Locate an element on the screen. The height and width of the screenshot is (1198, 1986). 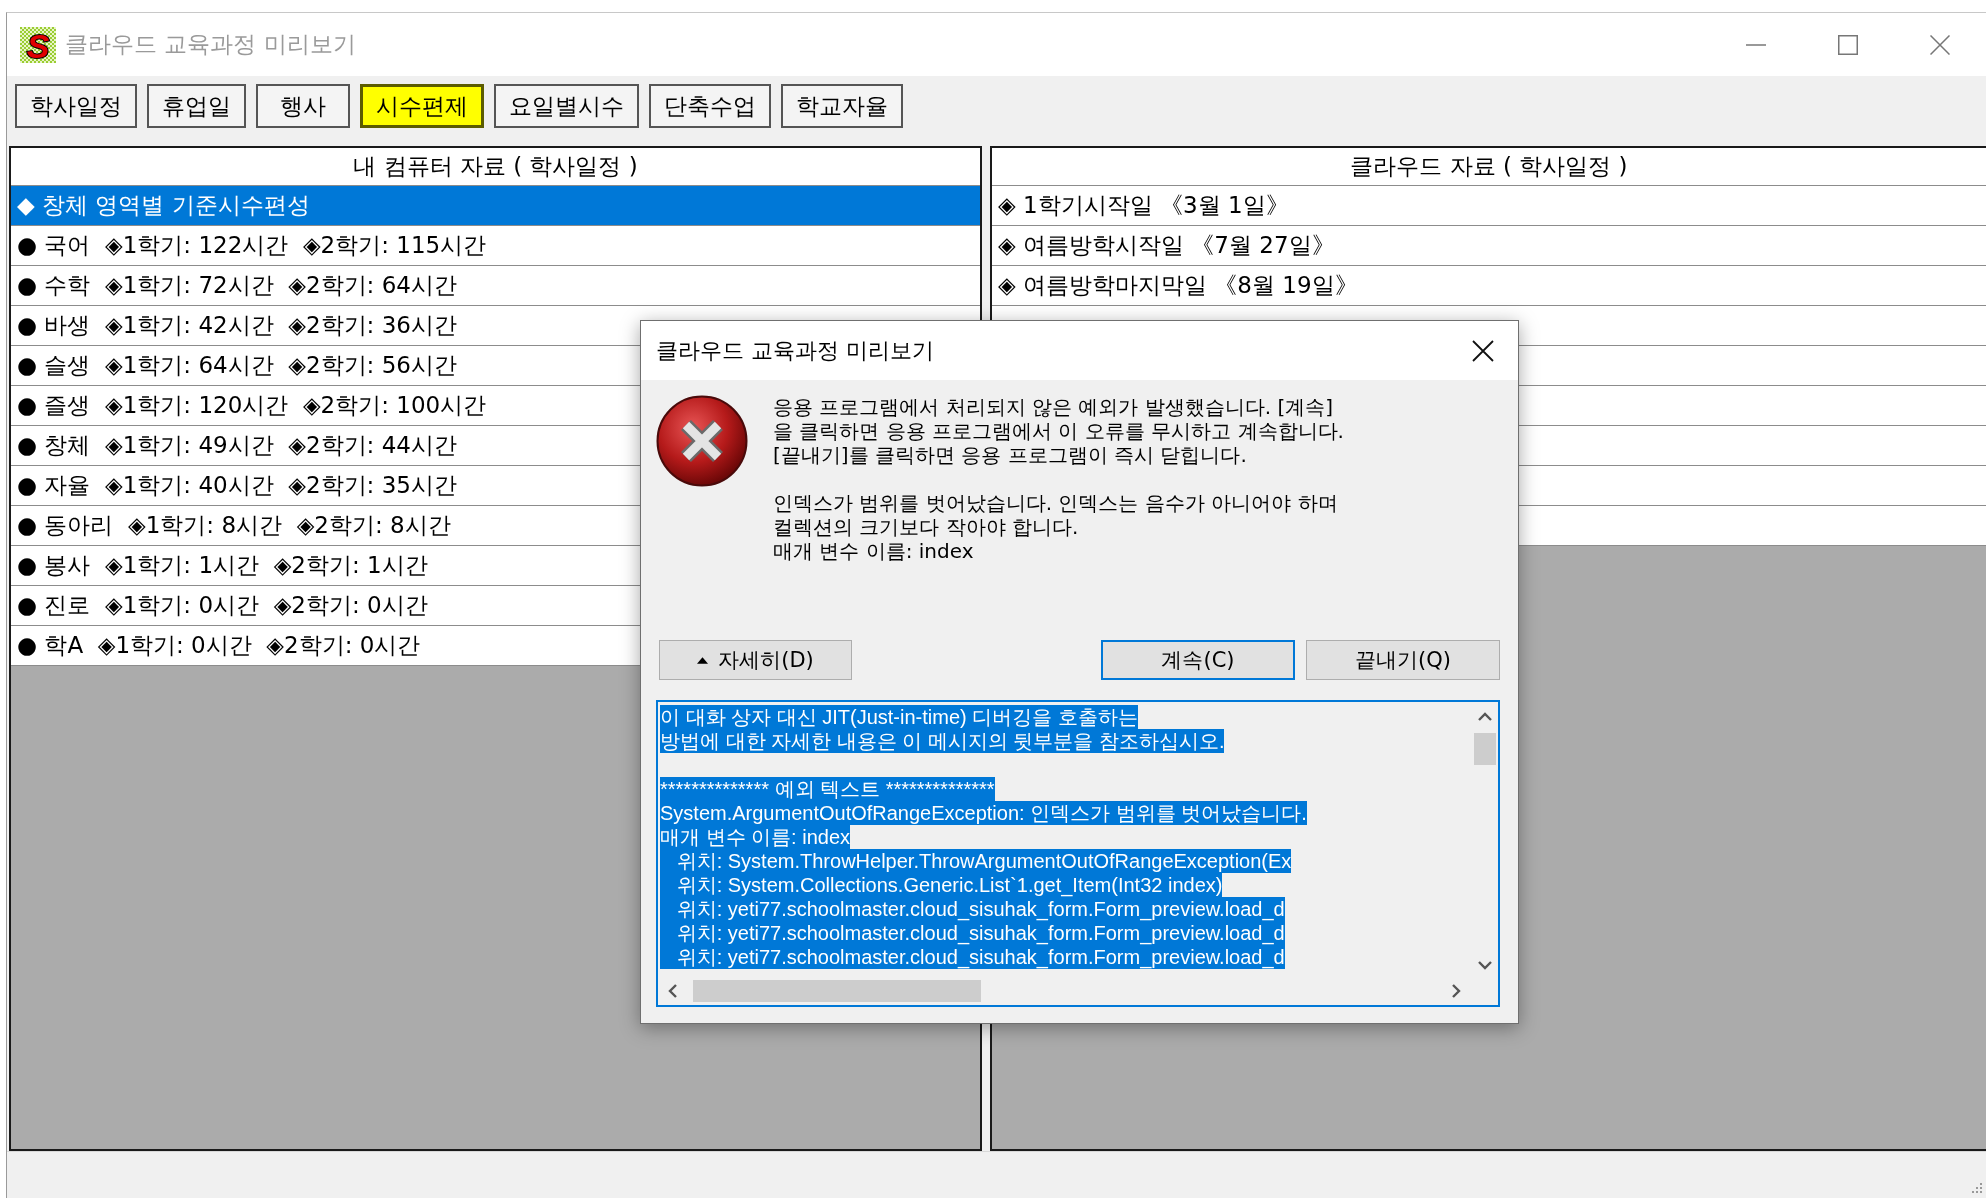
window-title: 클라우드 교육과정 미리보기 is located at coordinates (210, 44).